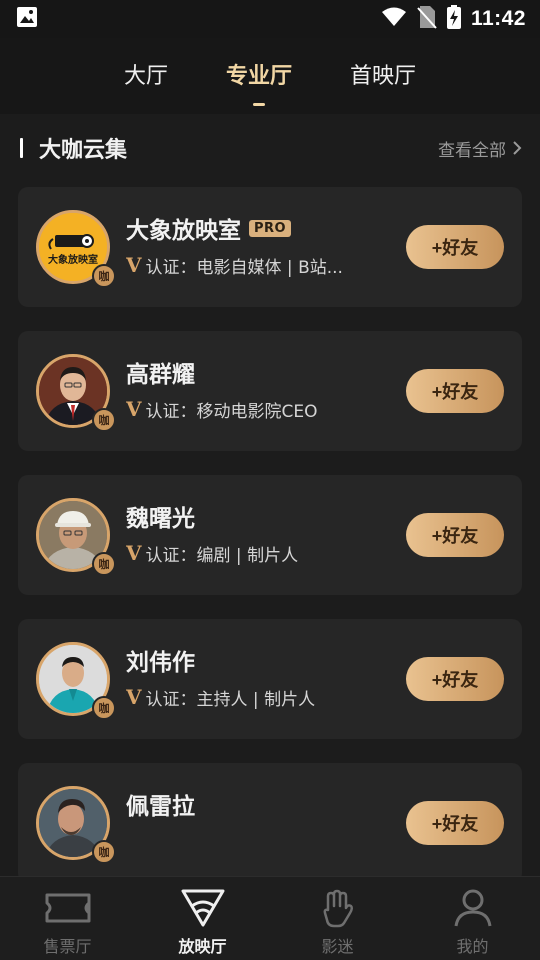 The width and height of the screenshot is (540, 960). Describe the element at coordinates (183, 228) in the screenshot. I see `user-name: 大象放映室` at that location.